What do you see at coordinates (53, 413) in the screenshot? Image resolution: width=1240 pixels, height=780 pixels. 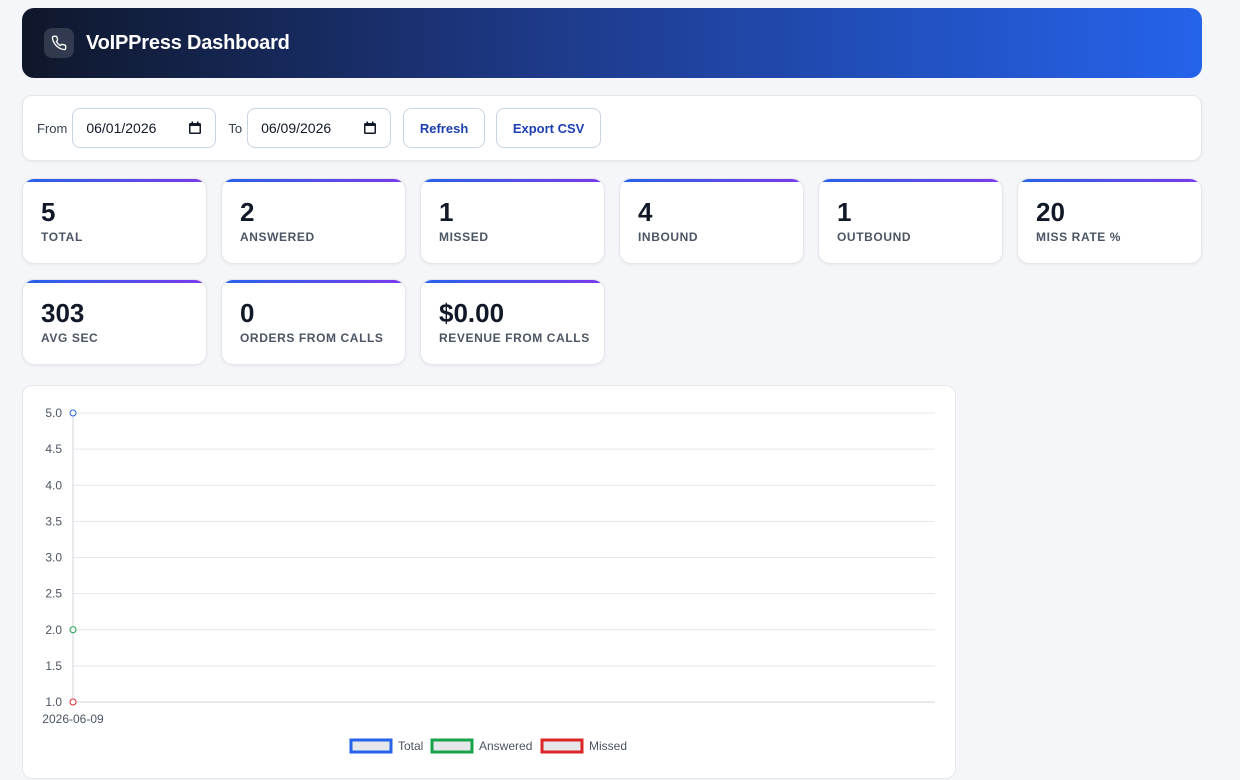 I see `y-tick-label: 5.0` at bounding box center [53, 413].